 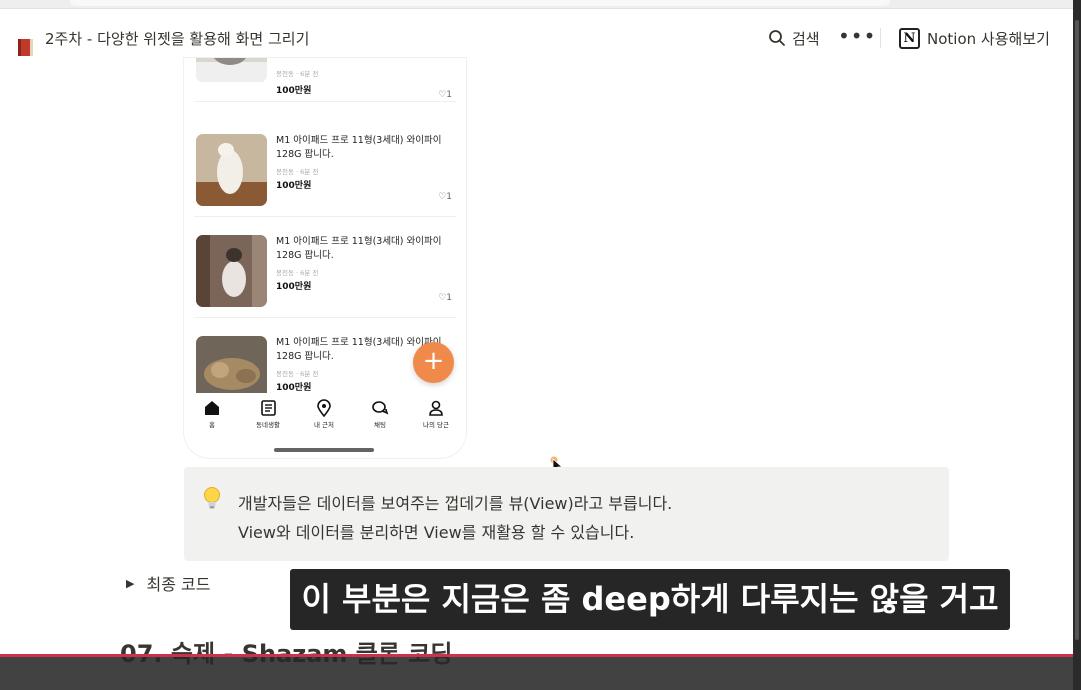 I want to click on callout-text-line-2: View와 데이터를 분리하면 View를 재활용 할 수 있습니다., so click(x=436, y=532).